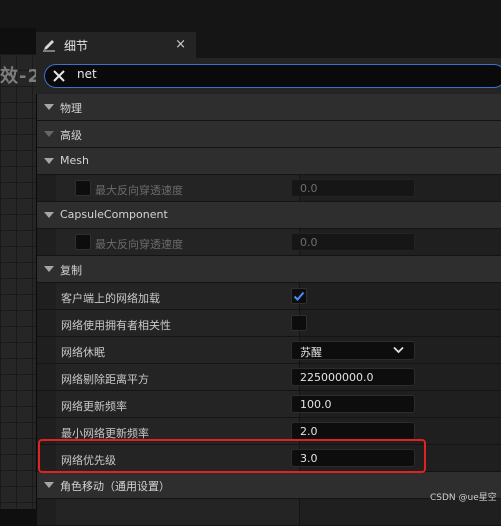 The image size is (501, 526). What do you see at coordinates (463, 498) in the screenshot?
I see `watermark: CSDN @ue星空` at bounding box center [463, 498].